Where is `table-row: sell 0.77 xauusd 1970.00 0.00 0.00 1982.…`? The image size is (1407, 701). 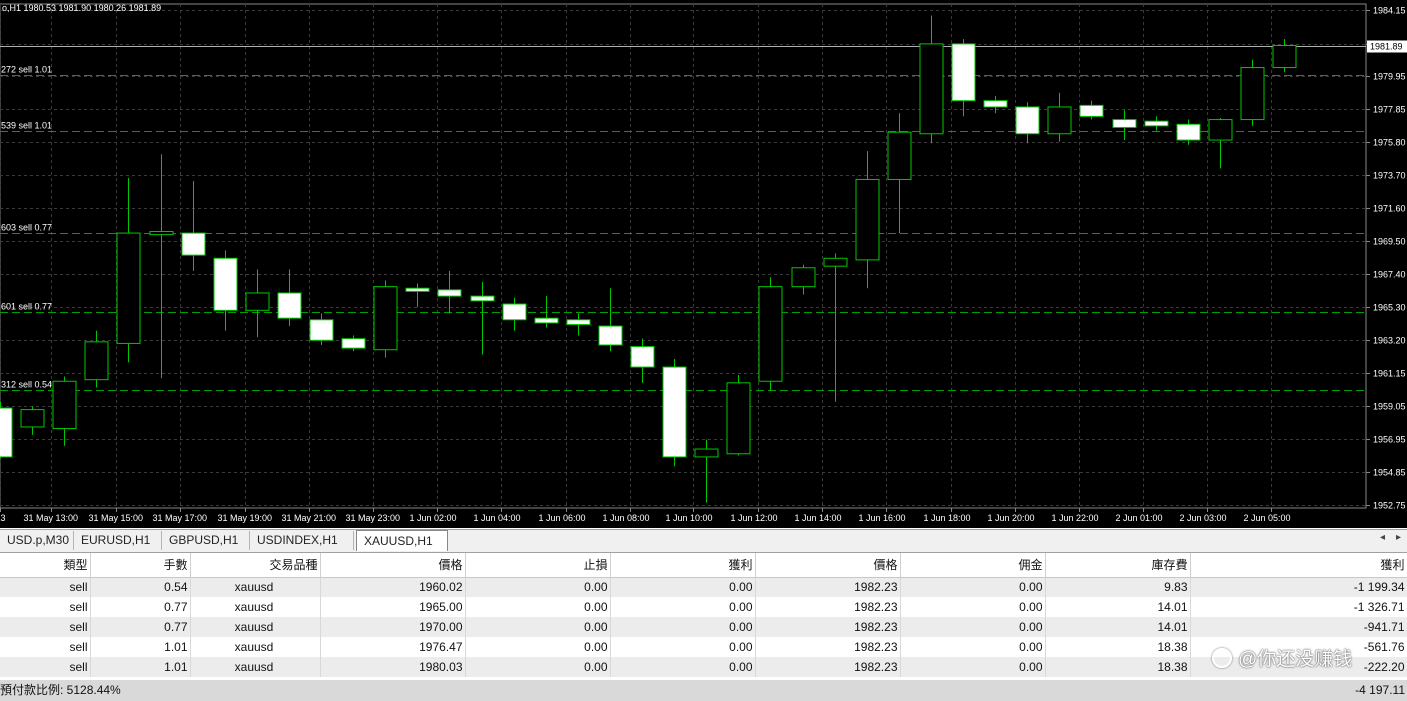 table-row: sell 0.77 xauusd 1970.00 0.00 0.00 1982.… is located at coordinates (703, 627).